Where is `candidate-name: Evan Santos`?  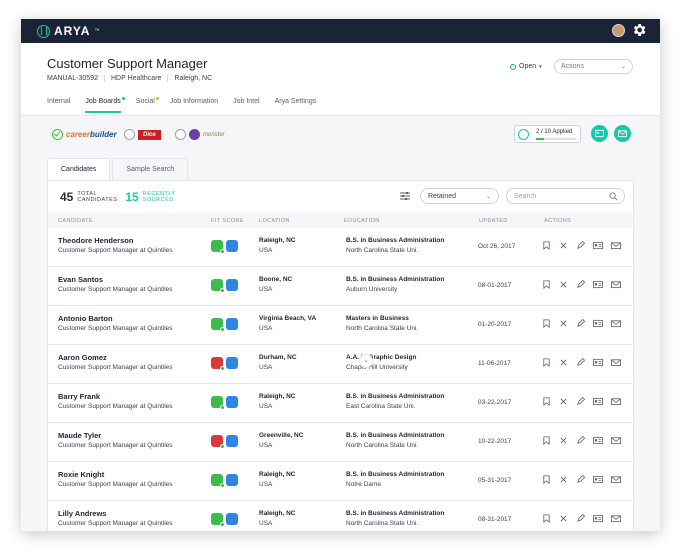 candidate-name: Evan Santos is located at coordinates (80, 279).